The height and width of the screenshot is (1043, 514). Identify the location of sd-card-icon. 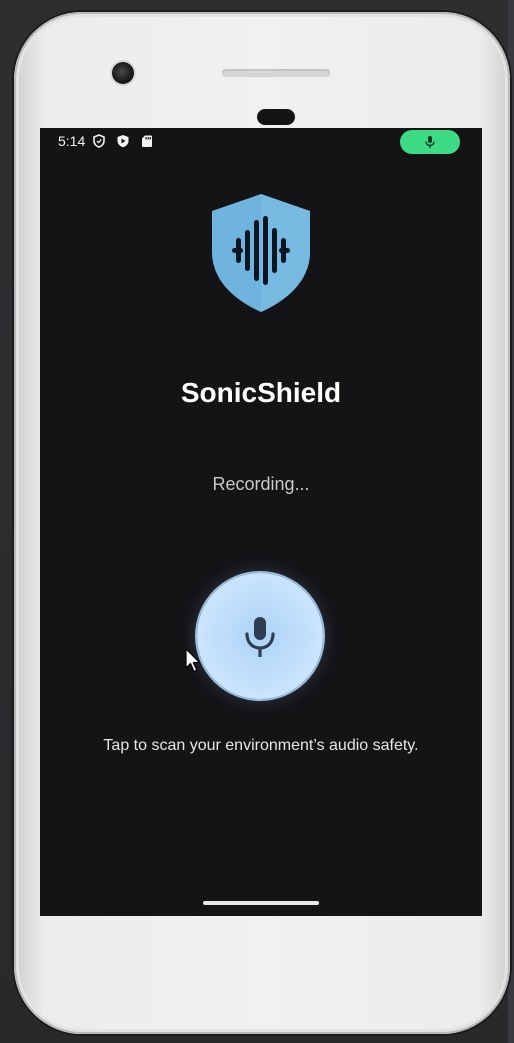
(147, 140).